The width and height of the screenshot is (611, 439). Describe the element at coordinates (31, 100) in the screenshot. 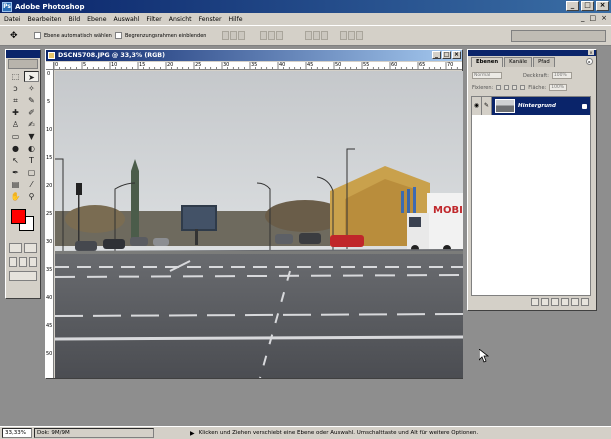

I see `slice-tool-icon: ✎` at that location.